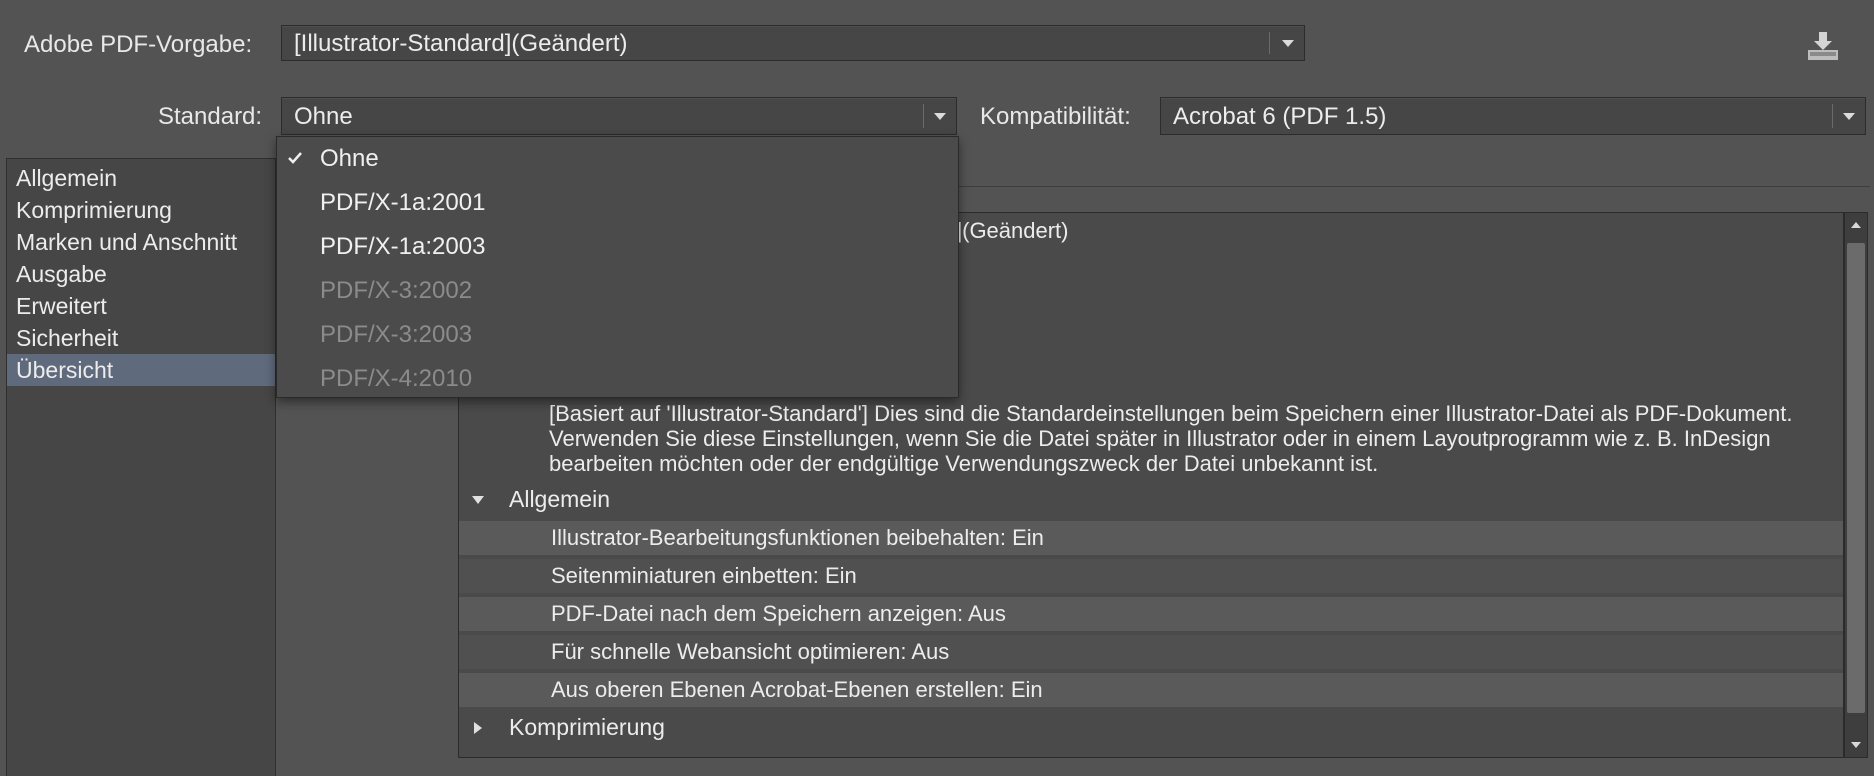 This screenshot has width=1874, height=776. Describe the element at coordinates (210, 116) in the screenshot. I see `standard-label: Standard:` at that location.